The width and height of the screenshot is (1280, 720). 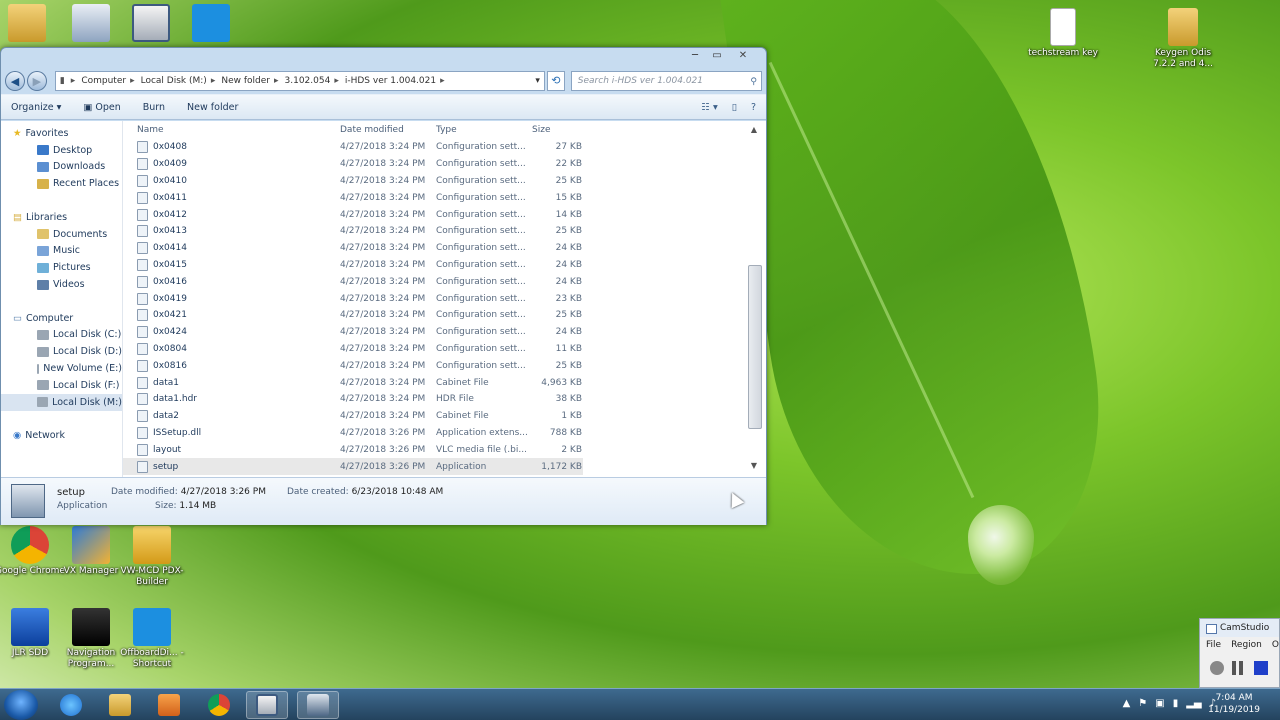 What do you see at coordinates (61, 368) in the screenshot?
I see `nav-new-volume-e: New Volume (E:)` at bounding box center [61, 368].